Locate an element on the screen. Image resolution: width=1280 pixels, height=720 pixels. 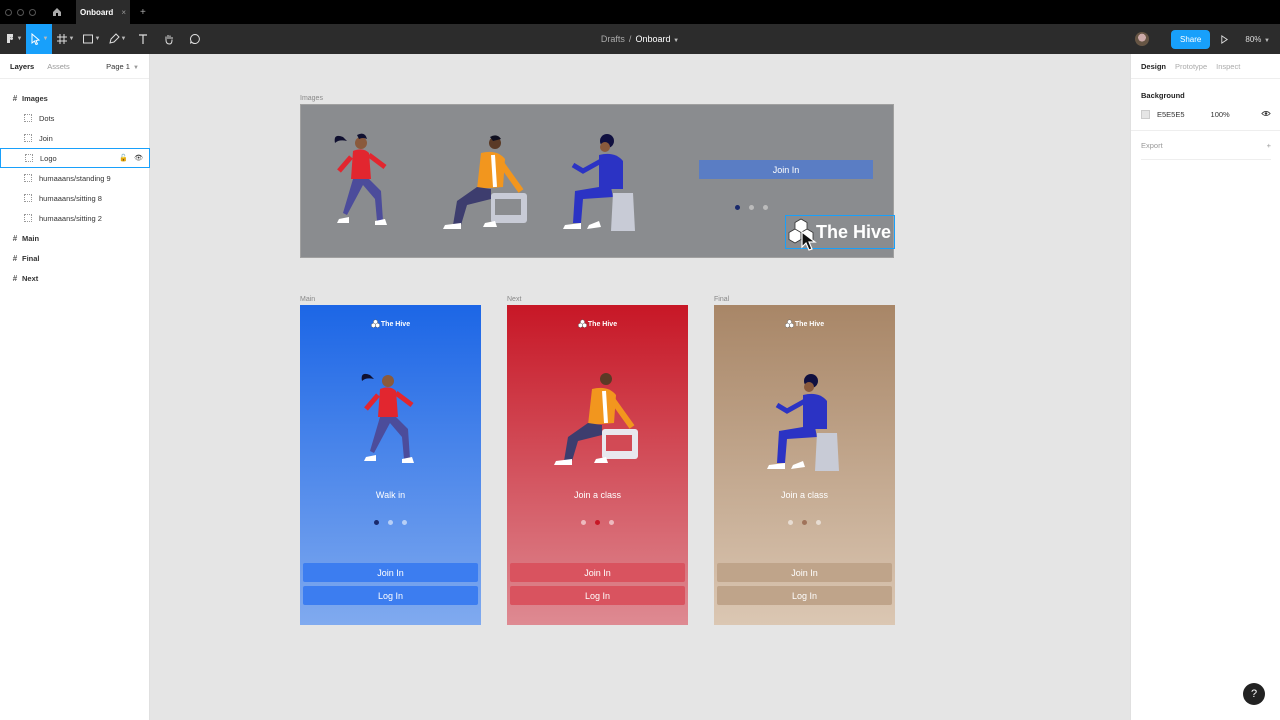
file-tab: Onboard × is located at coordinates (103, 12).